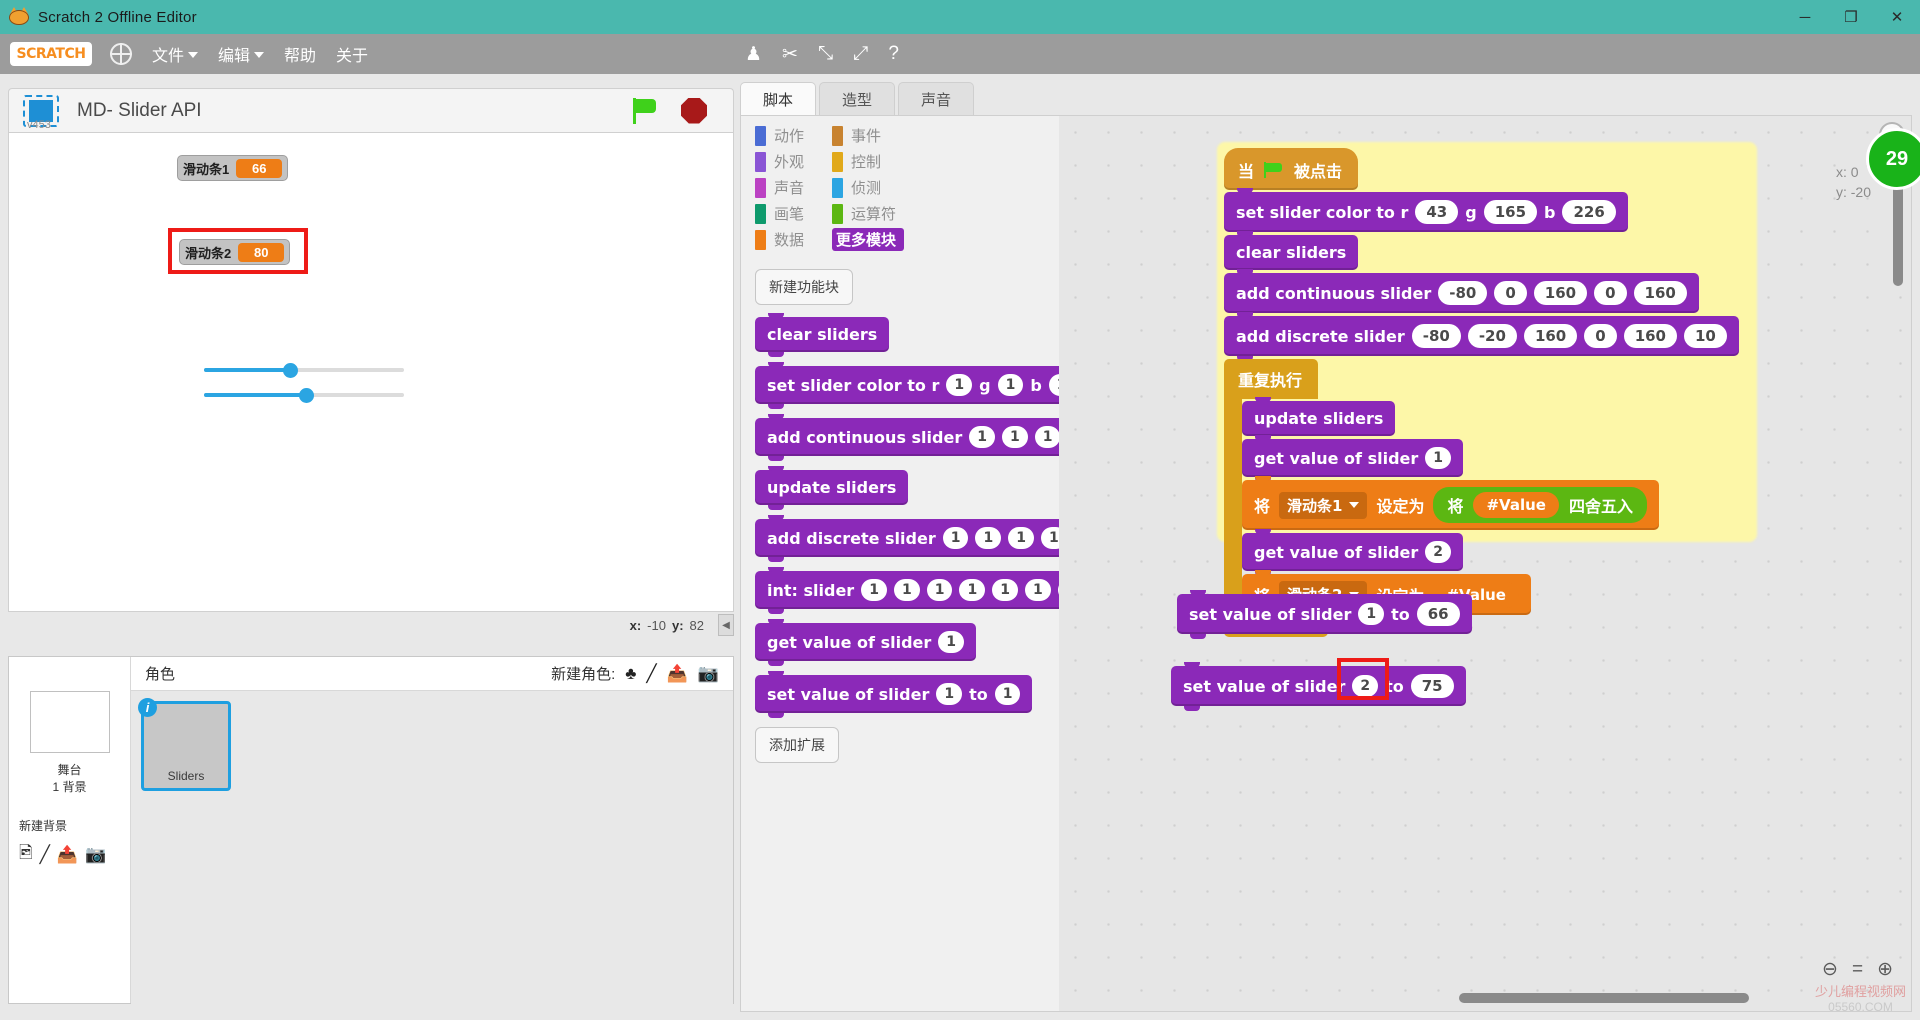 This screenshot has height=1020, width=1920. What do you see at coordinates (175, 54) in the screenshot?
I see `menu-file: 文件` at bounding box center [175, 54].